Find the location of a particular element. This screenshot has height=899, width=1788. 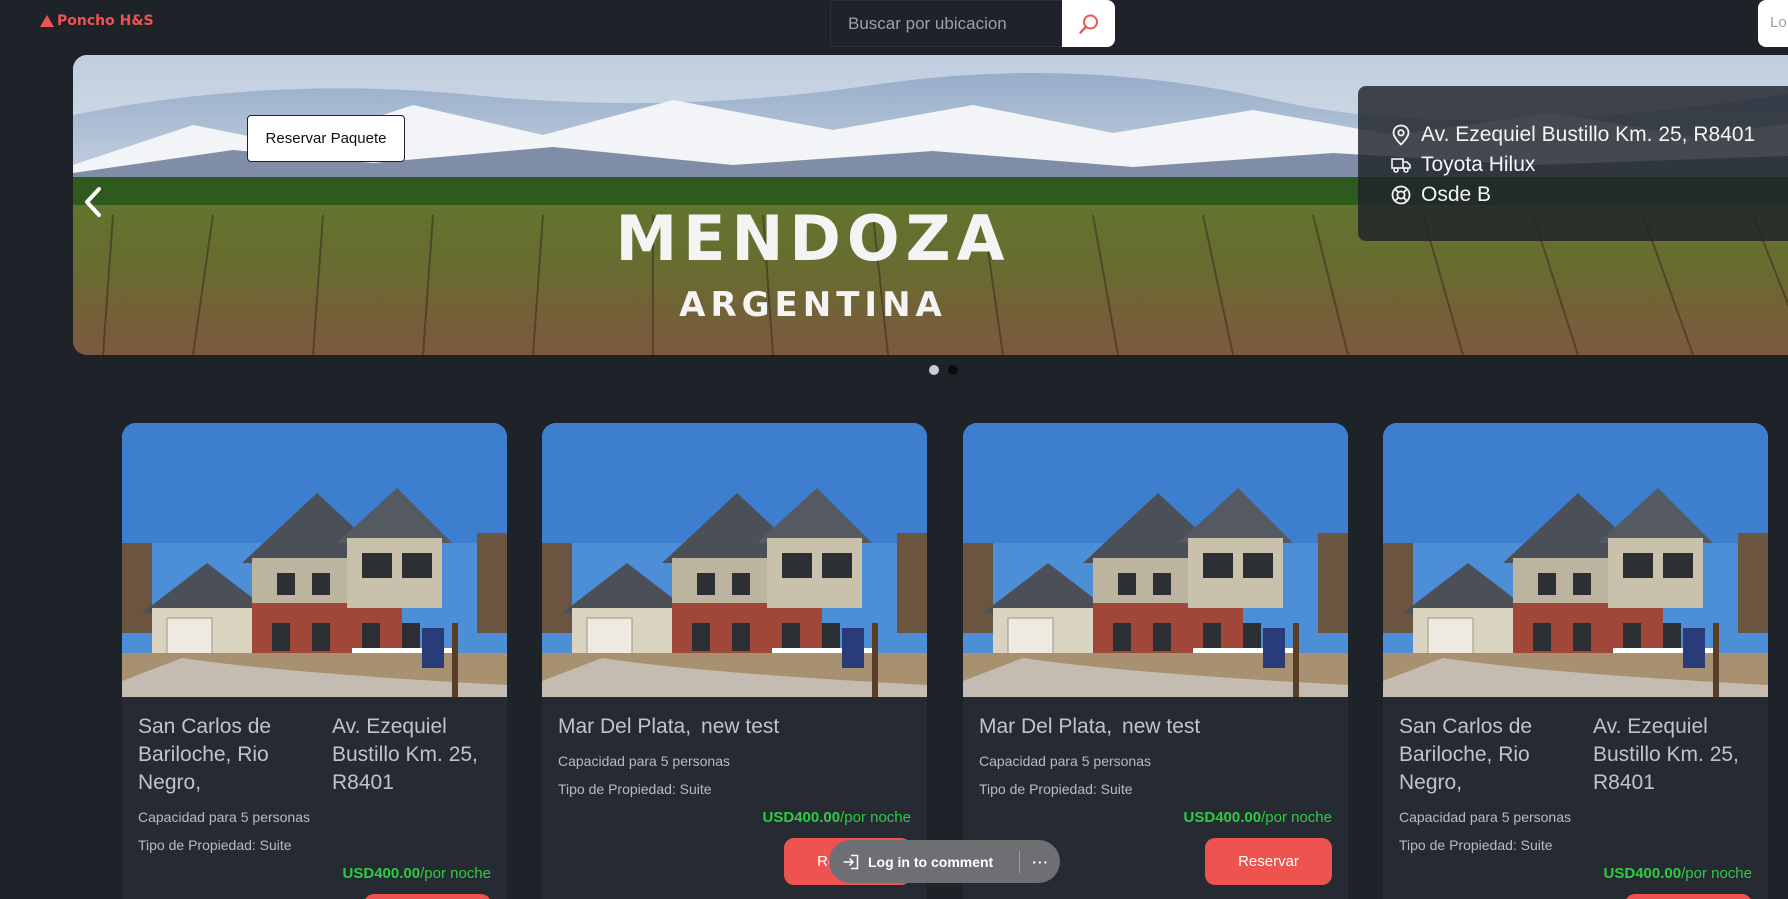

reserve-package-button: Reservar Paquete is located at coordinates (326, 138).